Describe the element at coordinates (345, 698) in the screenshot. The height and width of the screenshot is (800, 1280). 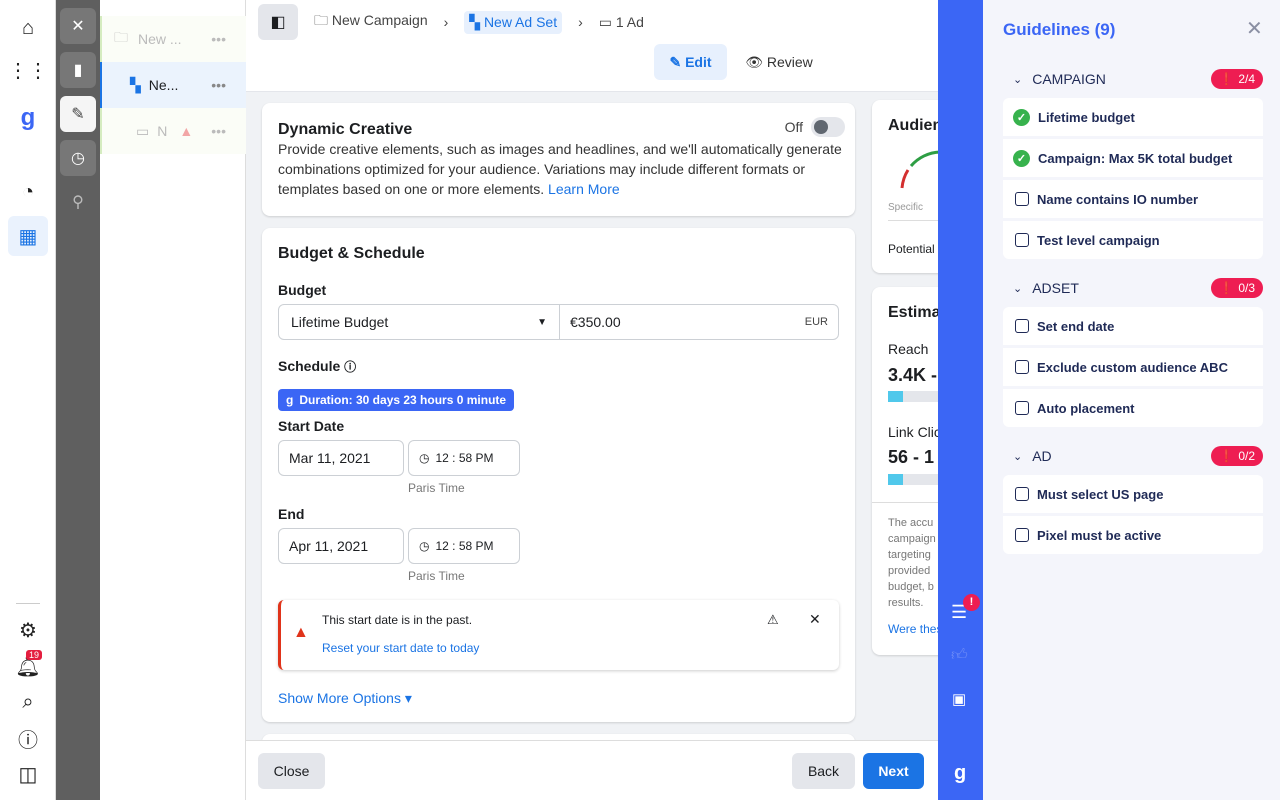
I see `show-more-options-link: Show More Options ▾` at that location.